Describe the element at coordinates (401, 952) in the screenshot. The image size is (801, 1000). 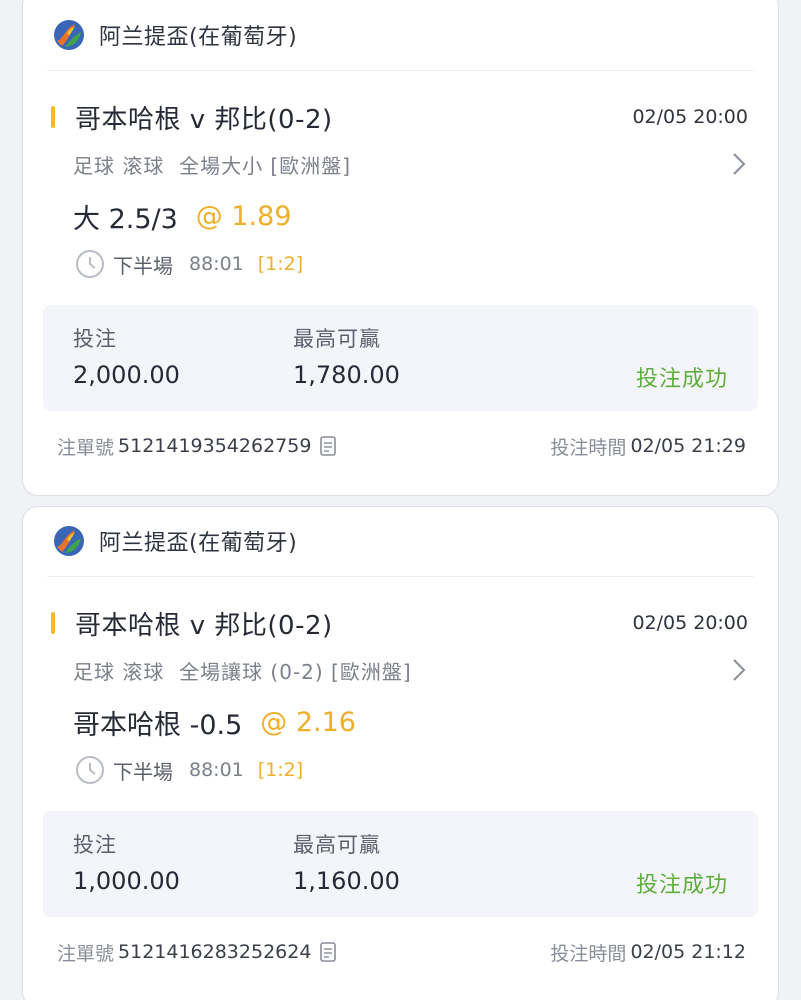
I see `bet-footer: 注單號 5121416283252624 投注時間 02/05 21:12` at that location.